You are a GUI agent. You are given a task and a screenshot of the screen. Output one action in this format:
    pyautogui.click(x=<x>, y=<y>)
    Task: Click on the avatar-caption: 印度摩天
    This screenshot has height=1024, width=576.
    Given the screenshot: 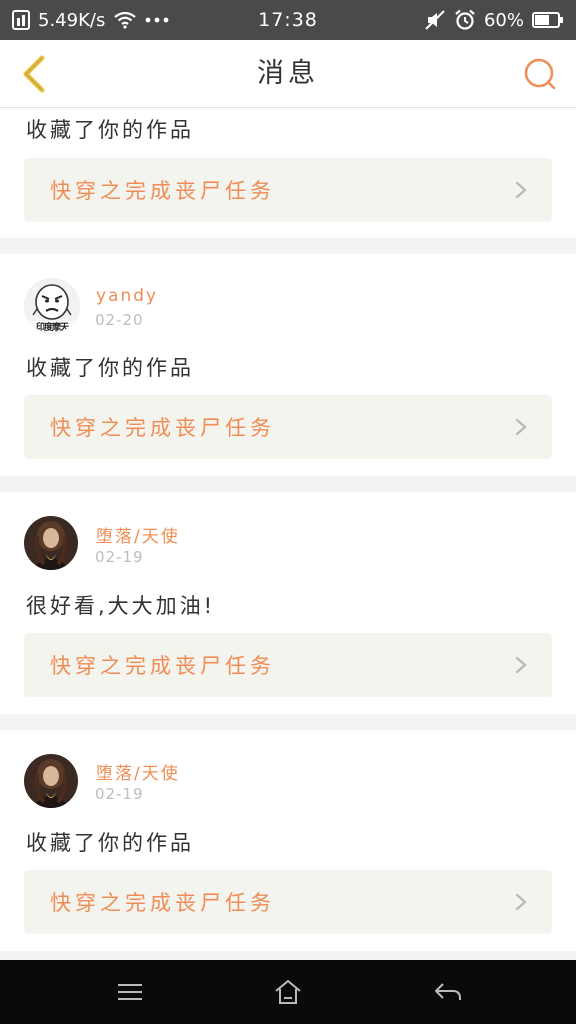 What is the action you would take?
    pyautogui.click(x=52, y=328)
    